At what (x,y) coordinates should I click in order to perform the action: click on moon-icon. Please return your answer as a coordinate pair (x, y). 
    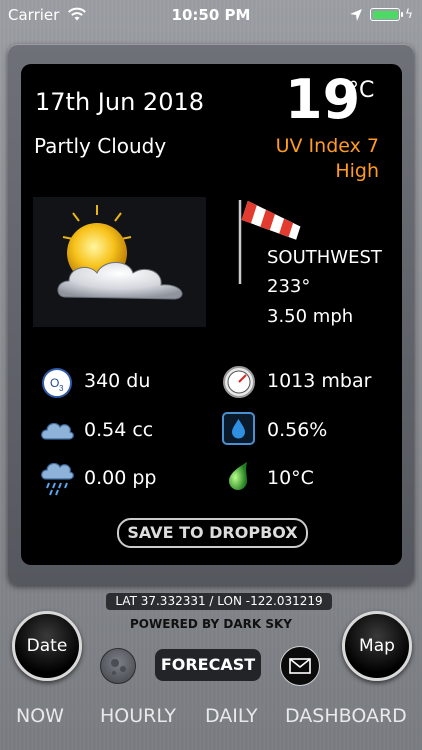
    Looking at the image, I should click on (118, 666).